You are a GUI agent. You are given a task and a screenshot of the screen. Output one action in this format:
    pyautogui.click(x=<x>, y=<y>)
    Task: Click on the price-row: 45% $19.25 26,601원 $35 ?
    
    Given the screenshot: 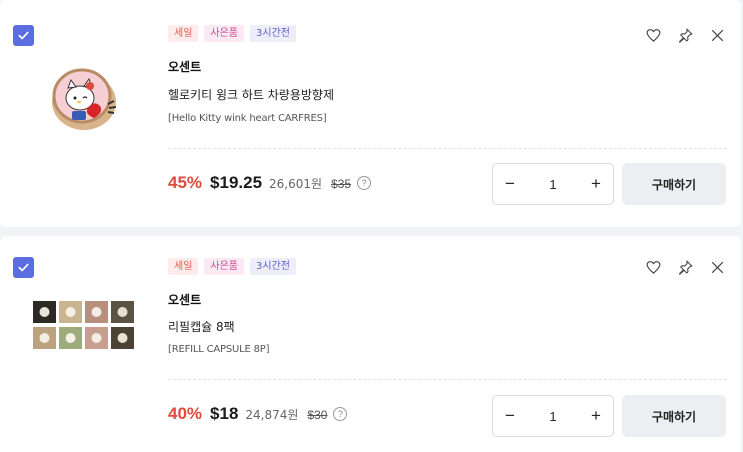 What is the action you would take?
    pyautogui.click(x=270, y=183)
    